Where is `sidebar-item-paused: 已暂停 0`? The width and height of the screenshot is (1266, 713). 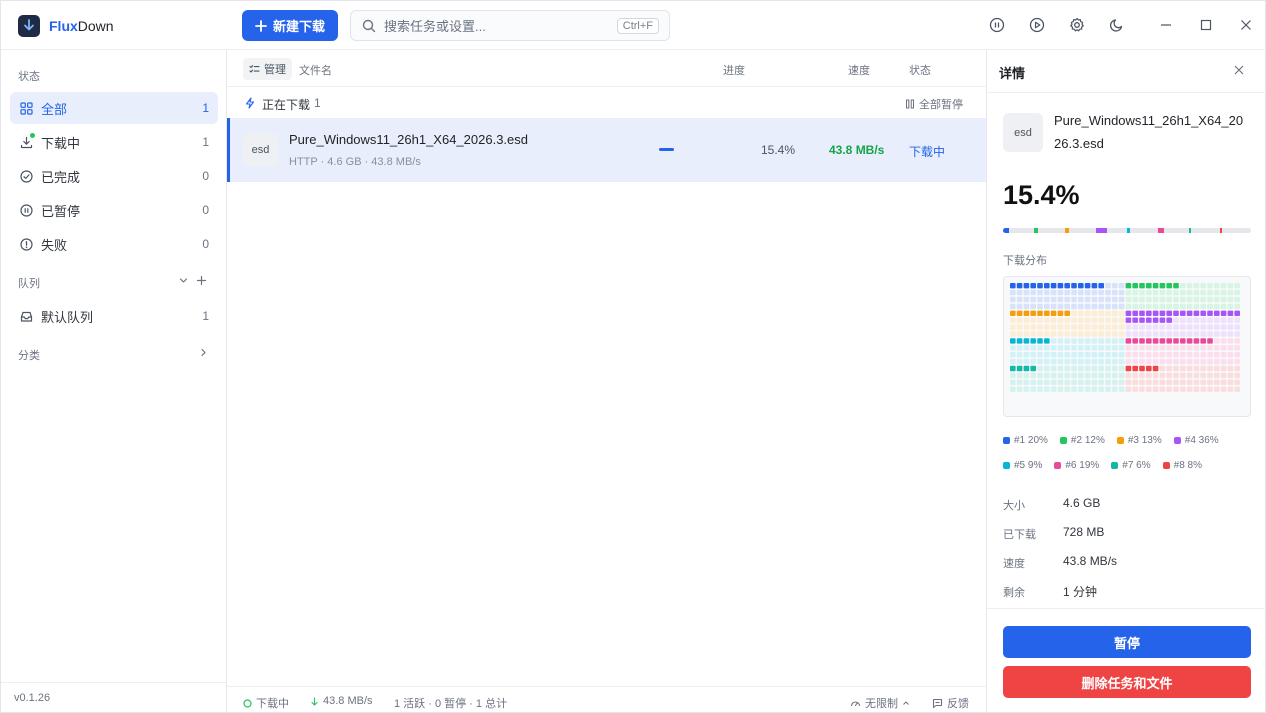
sidebar-item-paused: 已暂停 0 is located at coordinates (114, 210).